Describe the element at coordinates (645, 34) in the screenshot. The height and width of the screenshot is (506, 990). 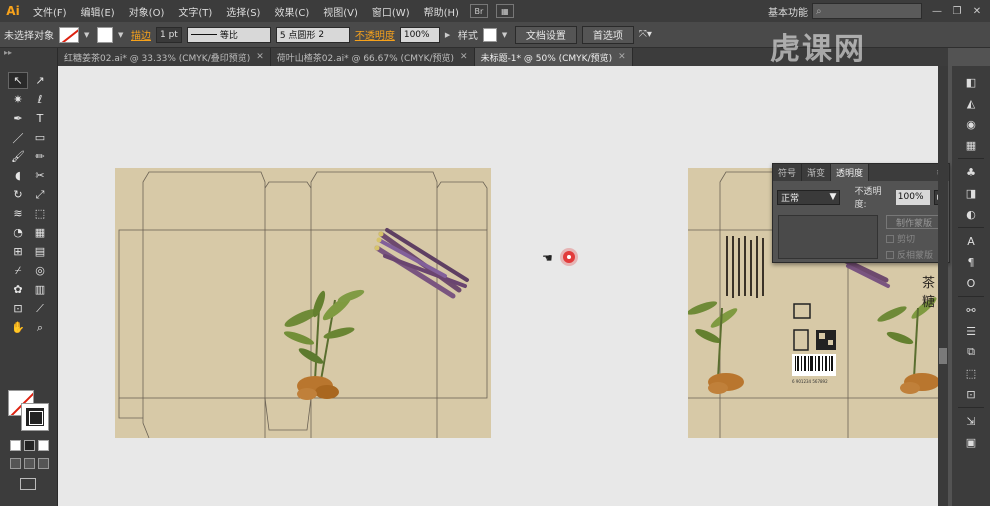
I see `arrange-icon: ⤧▾` at that location.